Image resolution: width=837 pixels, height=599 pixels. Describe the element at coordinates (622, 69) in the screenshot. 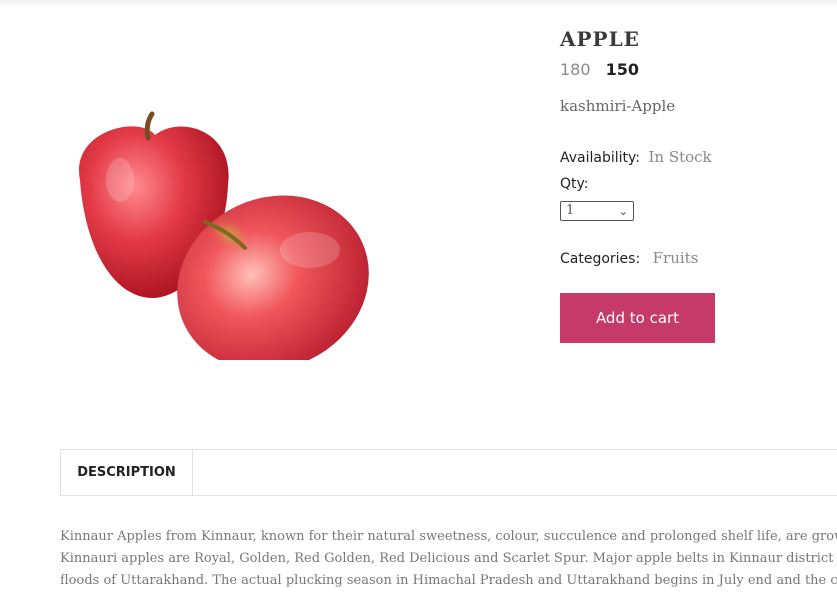

I see `sale-price: 150` at that location.